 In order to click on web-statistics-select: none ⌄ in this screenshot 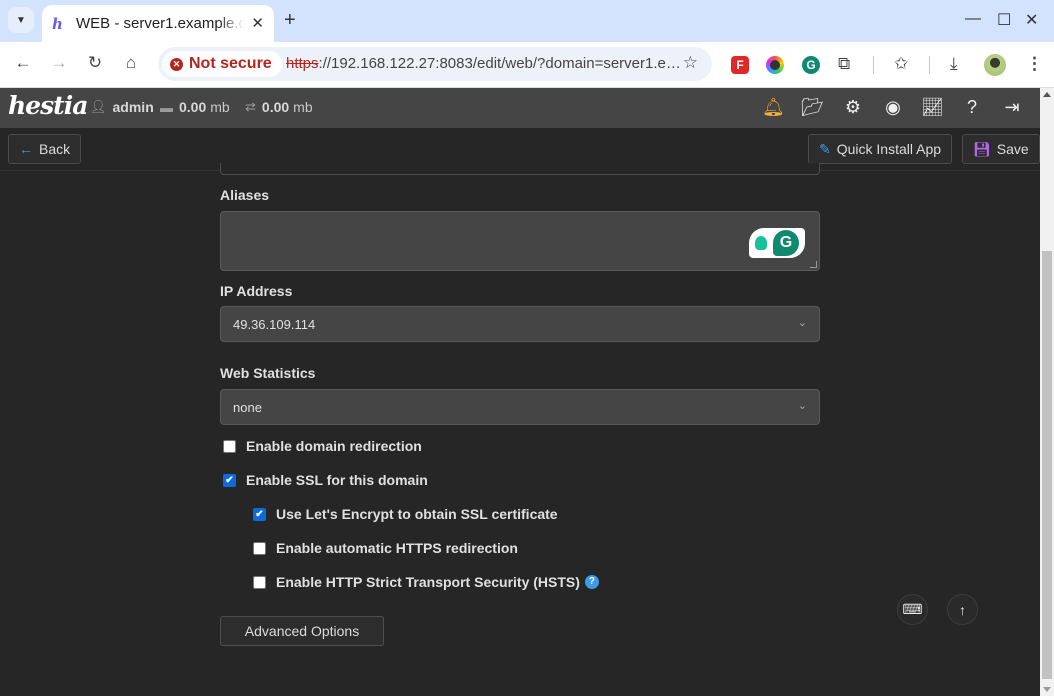, I will do `click(520, 407)`.